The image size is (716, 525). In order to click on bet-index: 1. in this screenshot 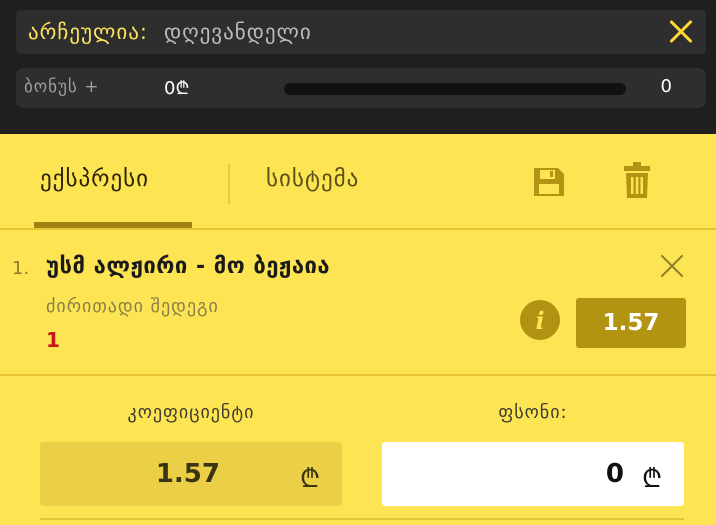, I will do `click(21, 268)`.